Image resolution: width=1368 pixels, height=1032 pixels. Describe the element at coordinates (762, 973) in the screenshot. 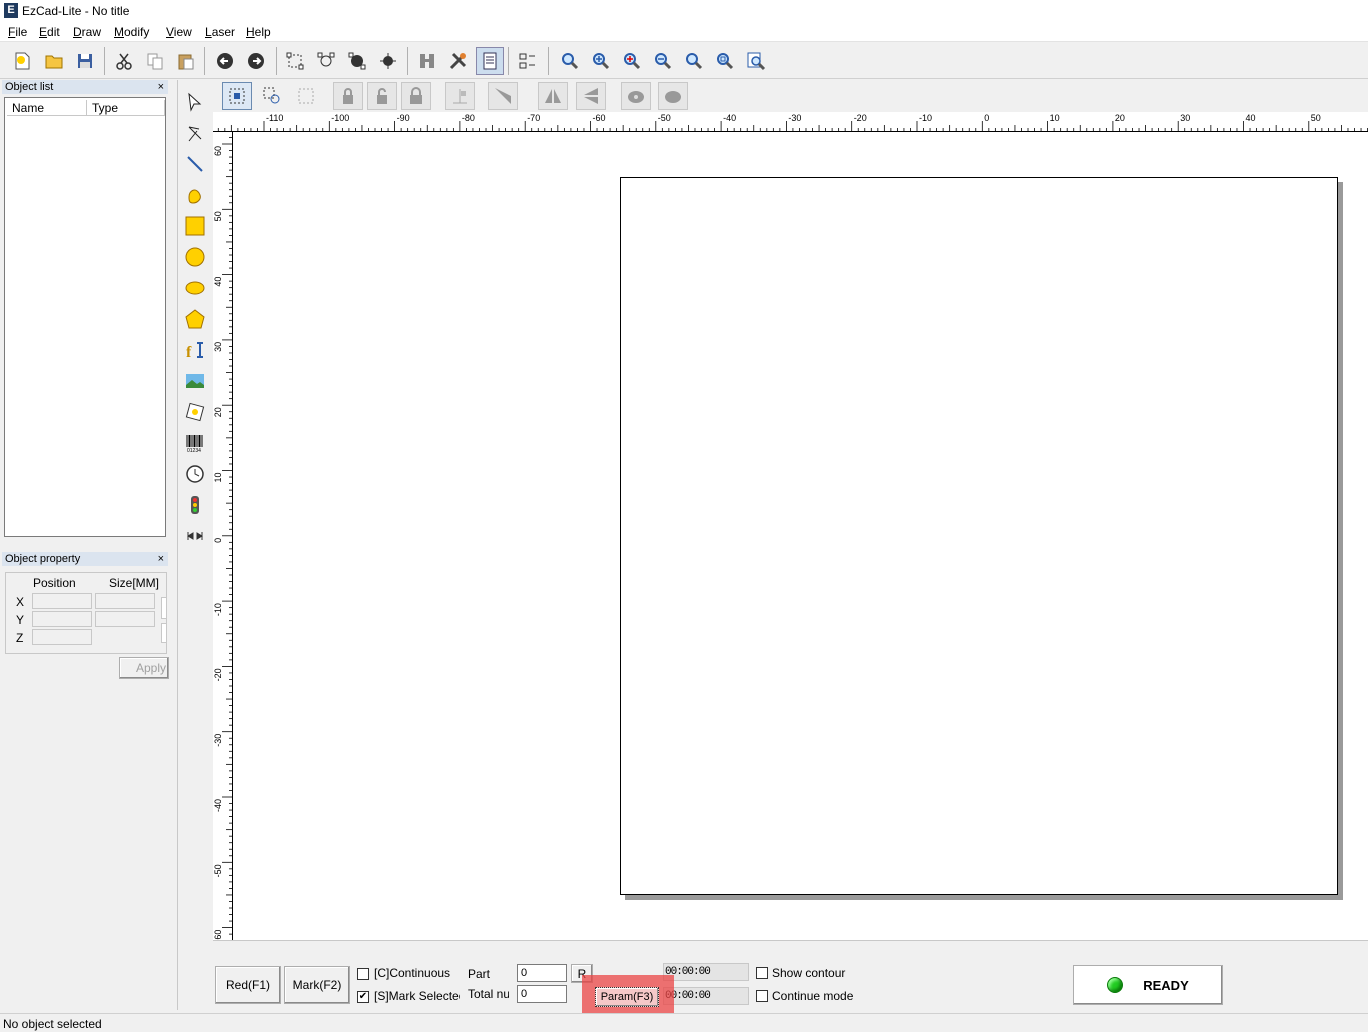

I see `show-contour-checkbox` at that location.